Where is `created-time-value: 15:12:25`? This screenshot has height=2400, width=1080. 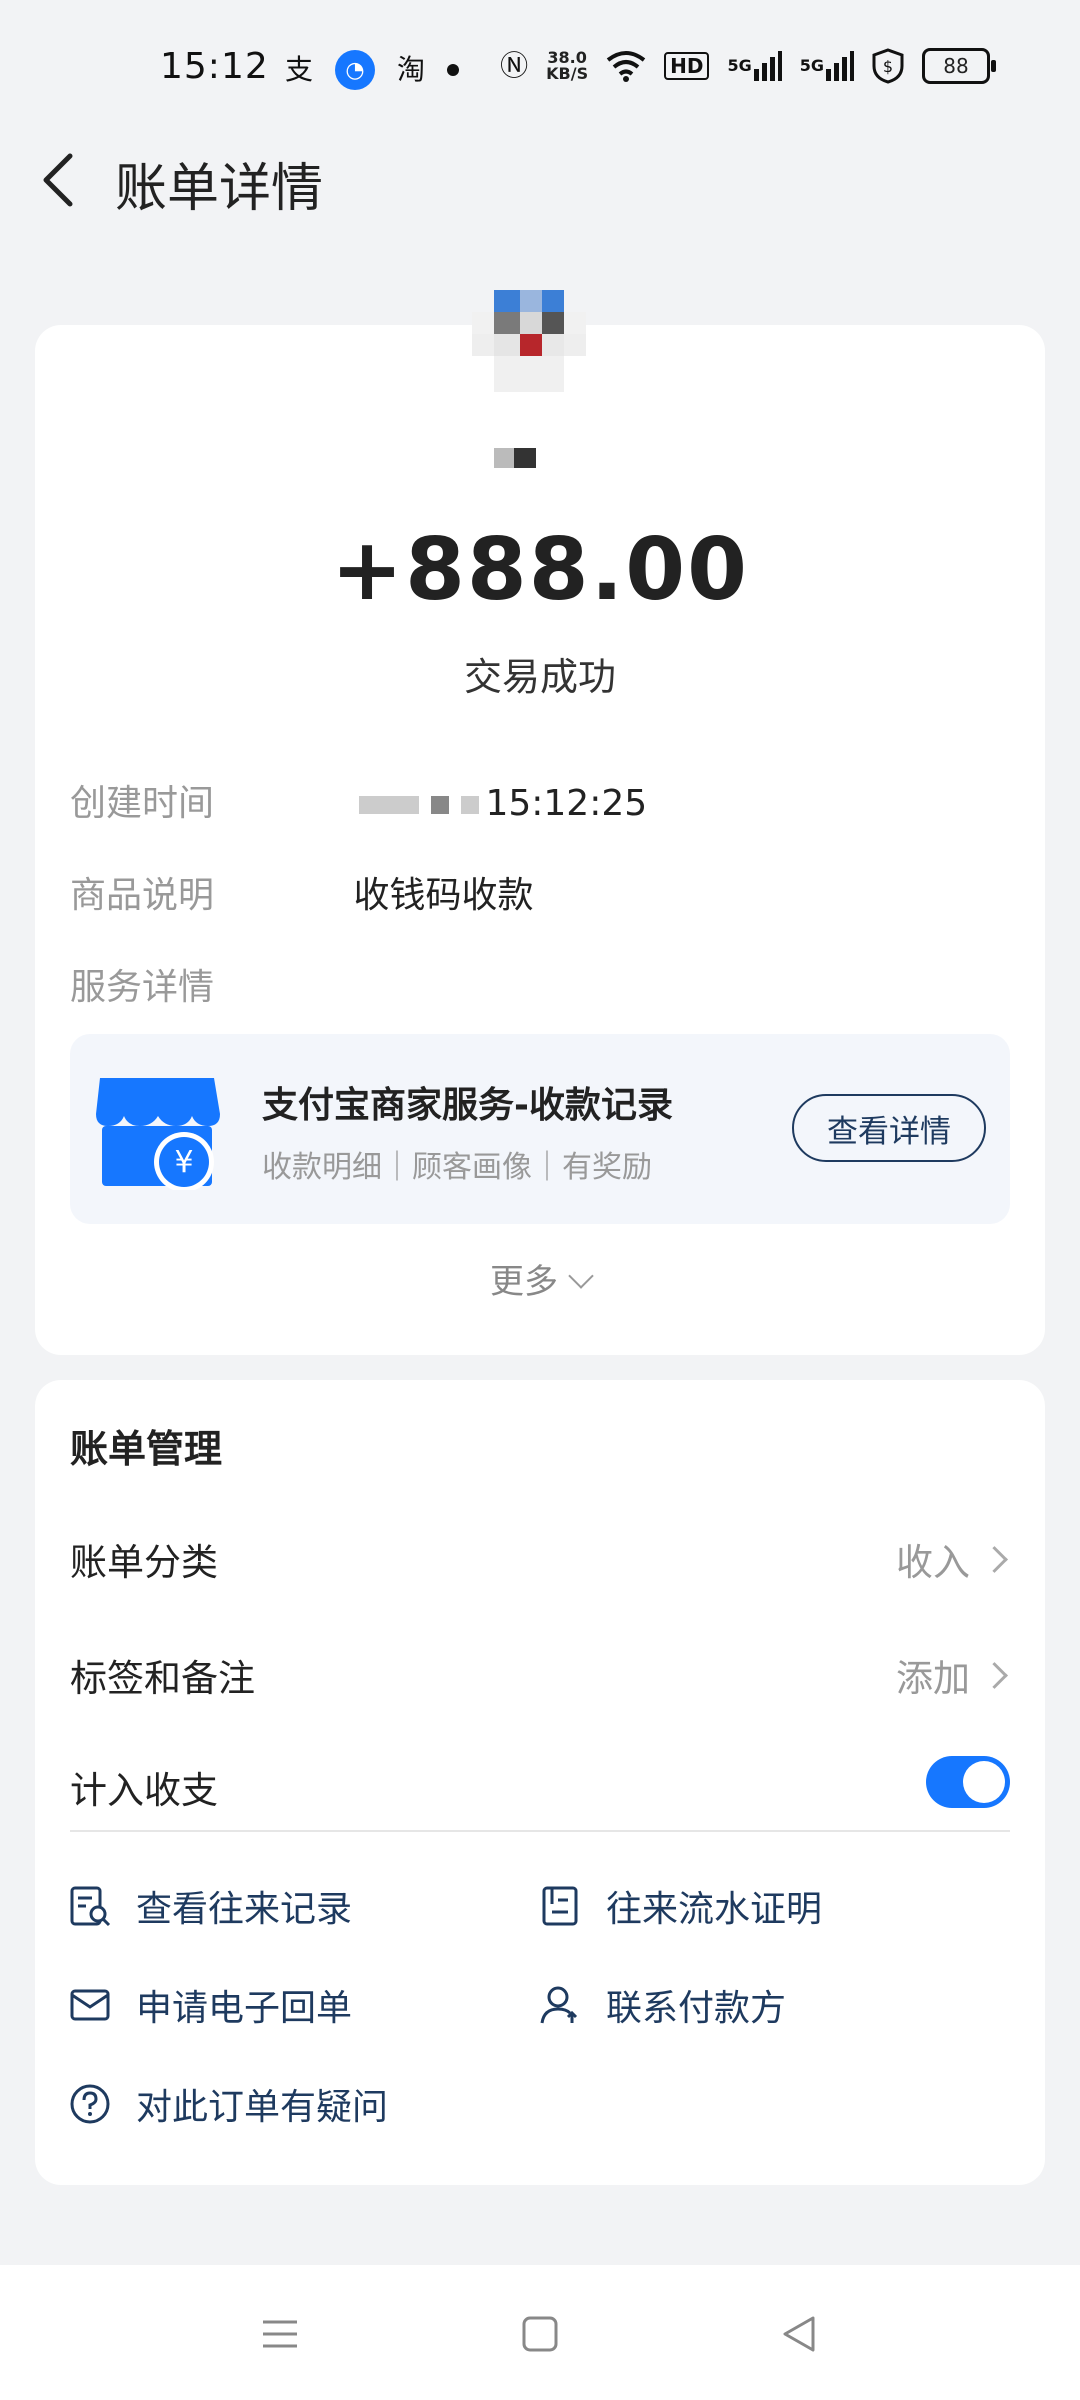
created-time-value: 15:12:25 is located at coordinates (500, 803).